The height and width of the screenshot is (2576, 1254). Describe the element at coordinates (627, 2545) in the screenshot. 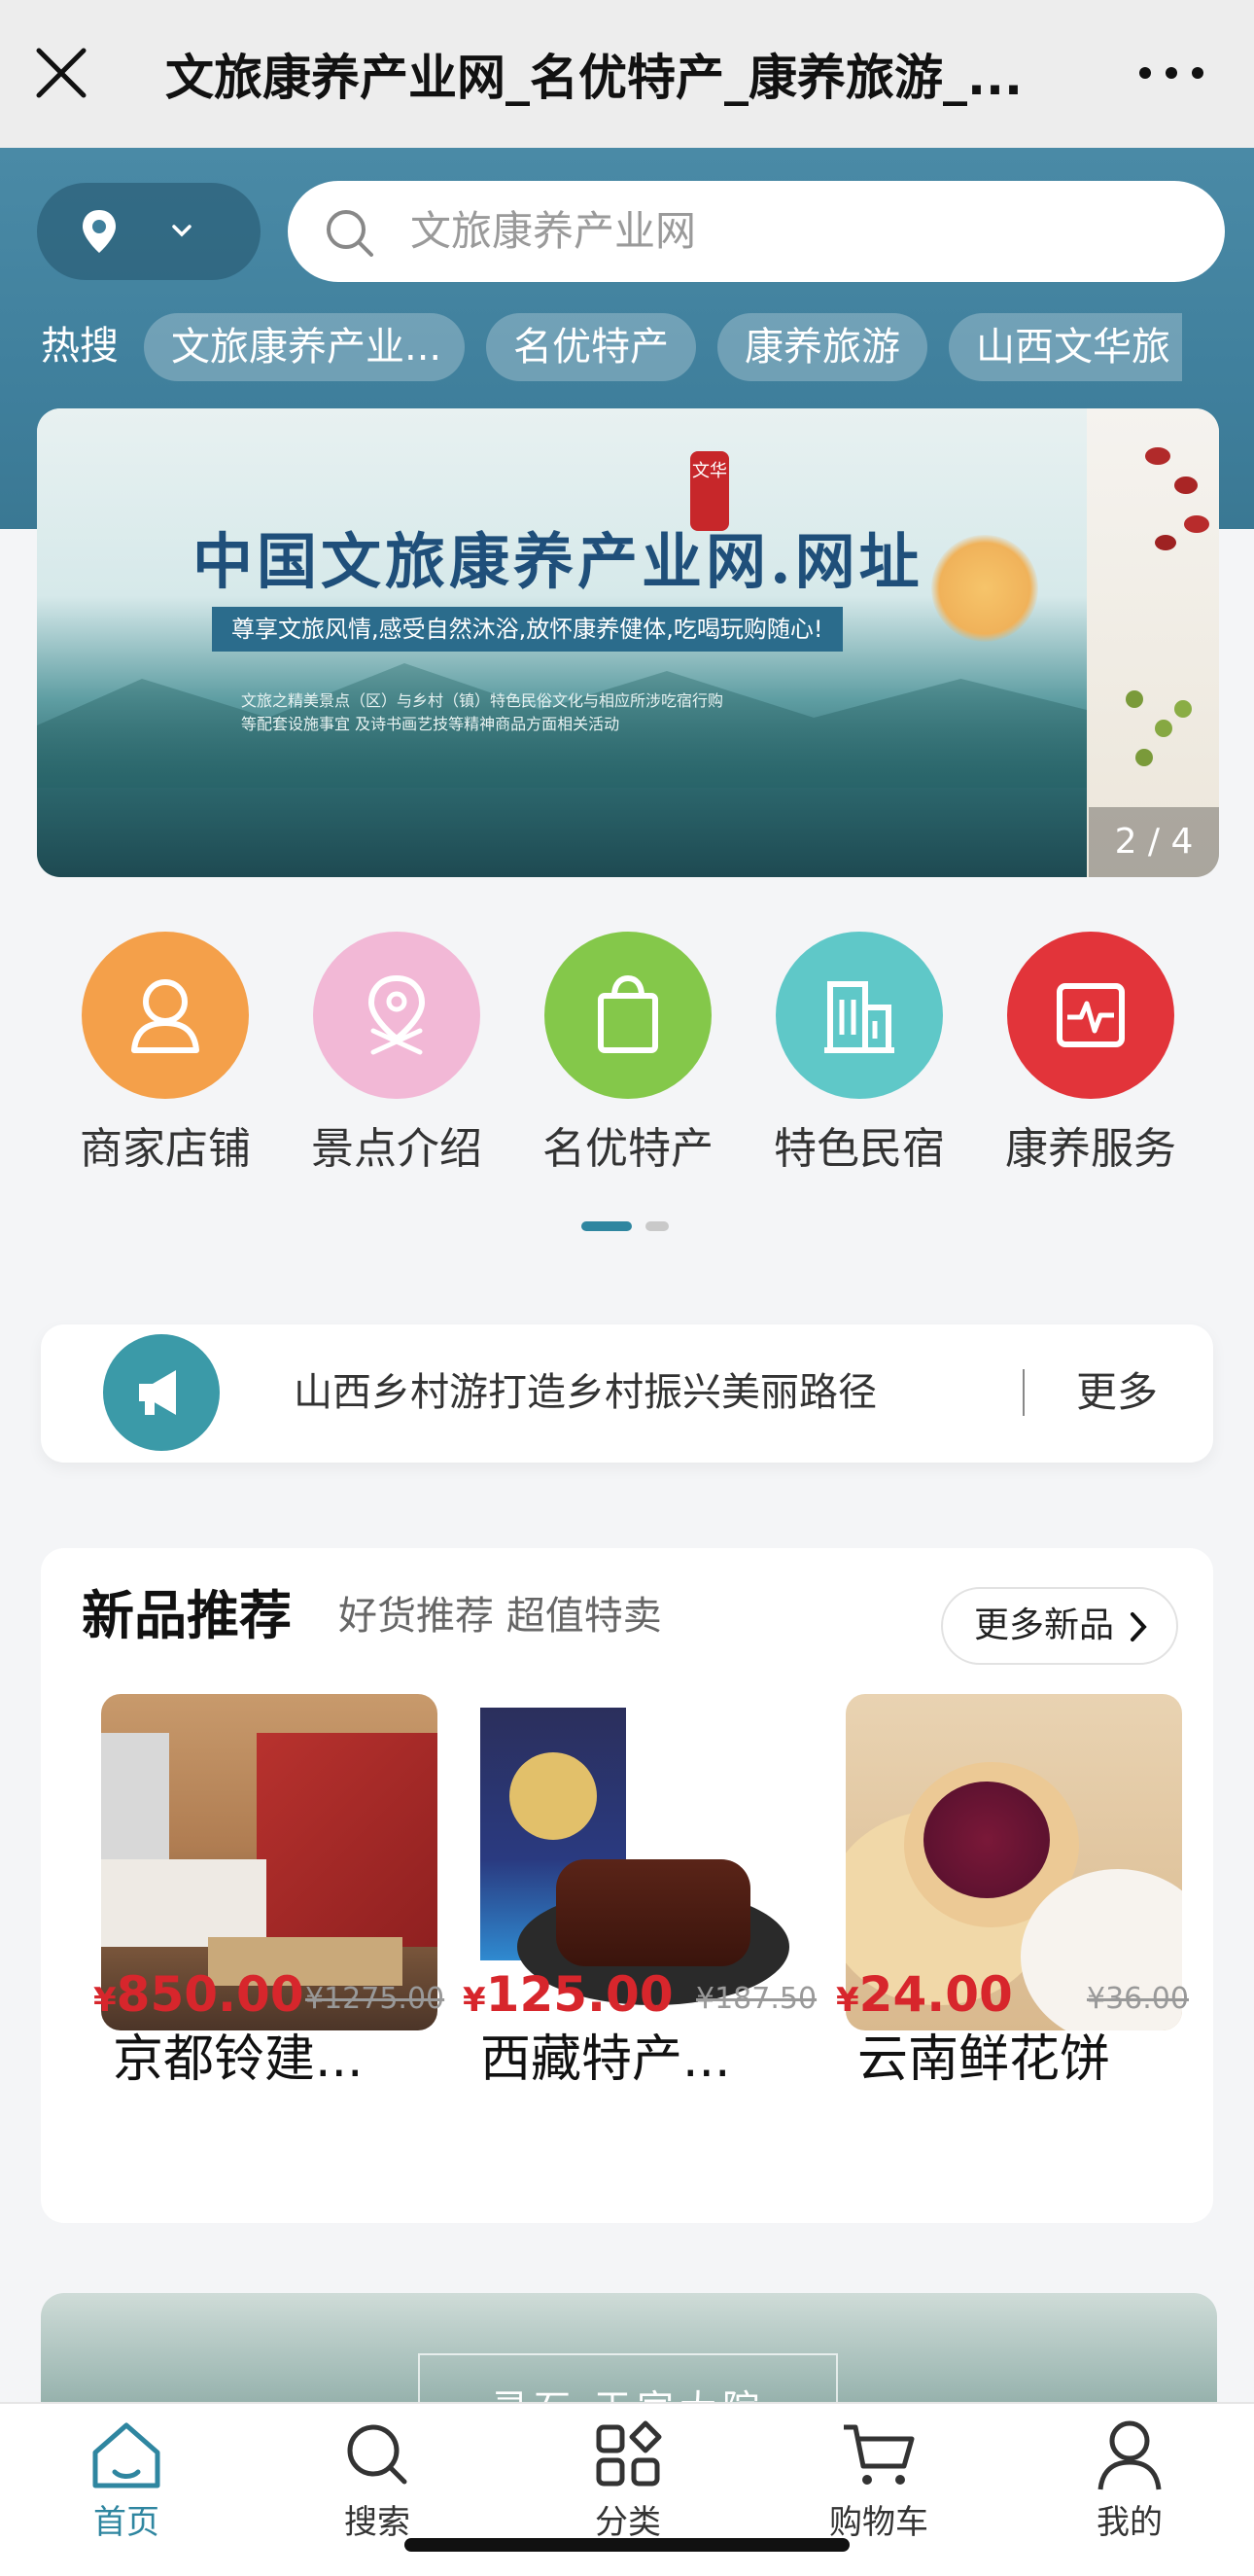

I see `home-indicator` at that location.